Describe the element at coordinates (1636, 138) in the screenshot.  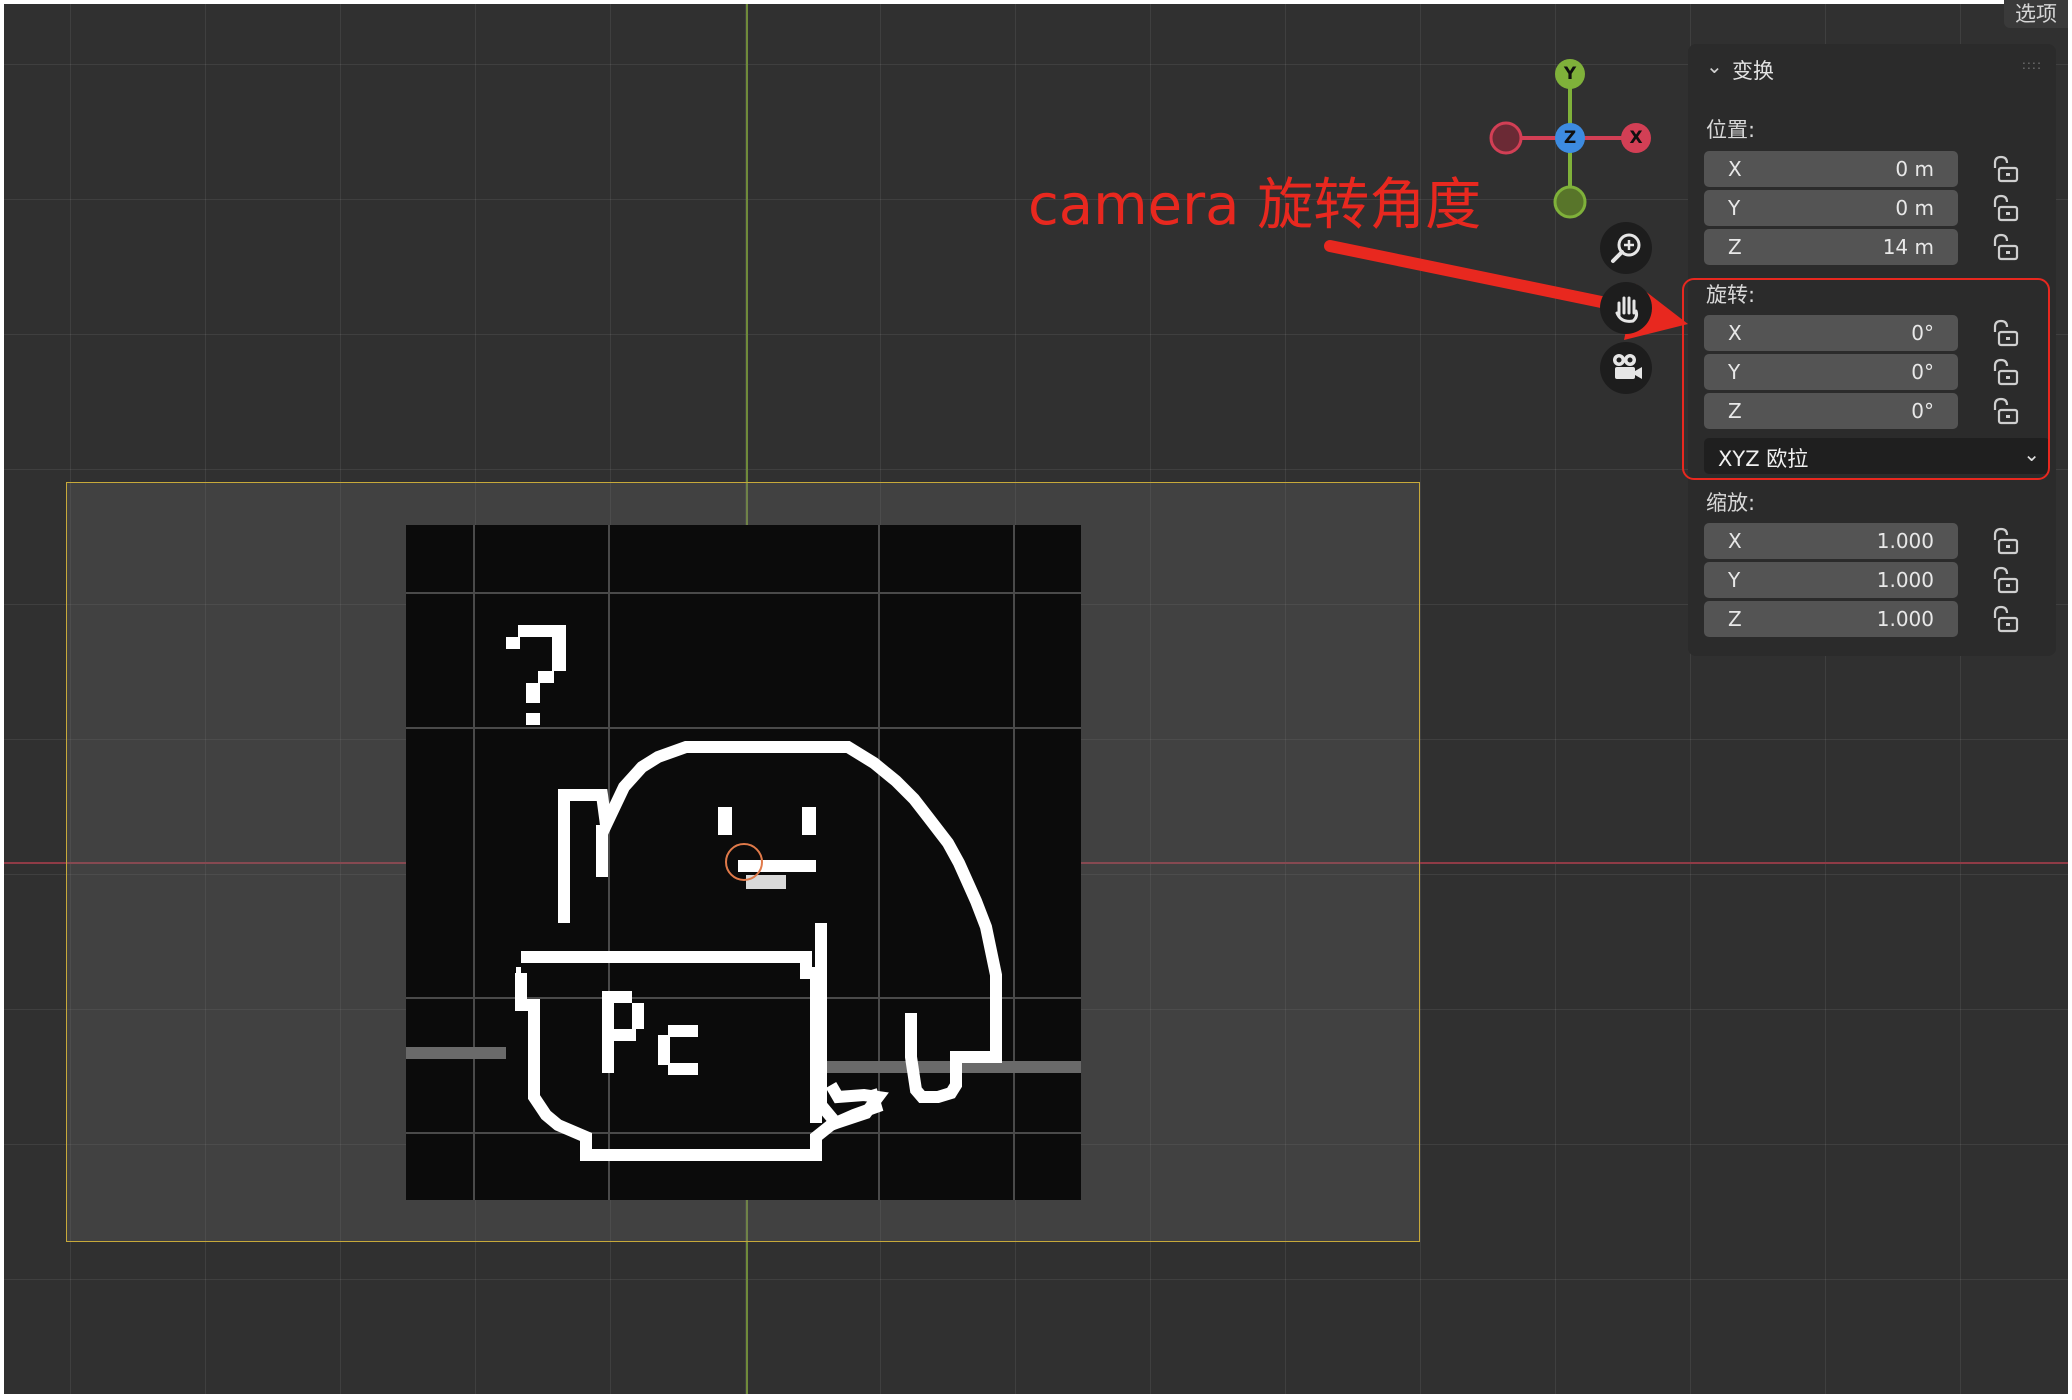
I see `gizmo-x-axis: X` at that location.